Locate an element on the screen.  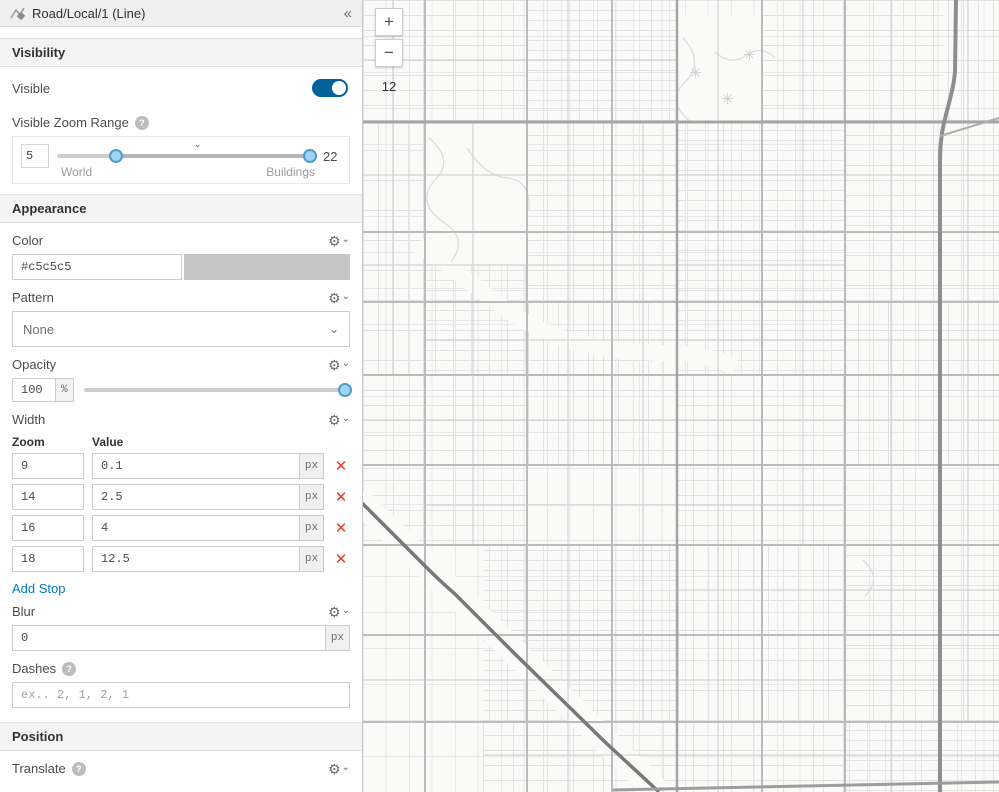
map-zoom-control: + − 12 is located at coordinates (389, 51).